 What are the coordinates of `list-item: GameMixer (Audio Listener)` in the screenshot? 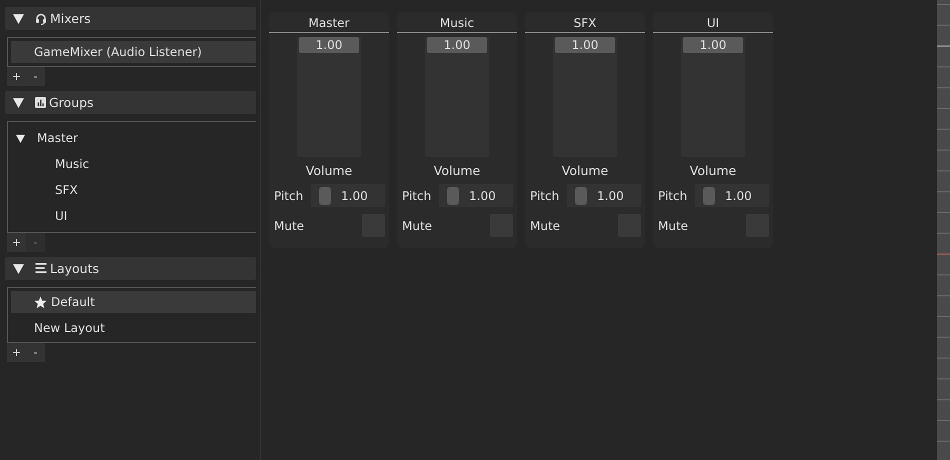 It's located at (133, 52).